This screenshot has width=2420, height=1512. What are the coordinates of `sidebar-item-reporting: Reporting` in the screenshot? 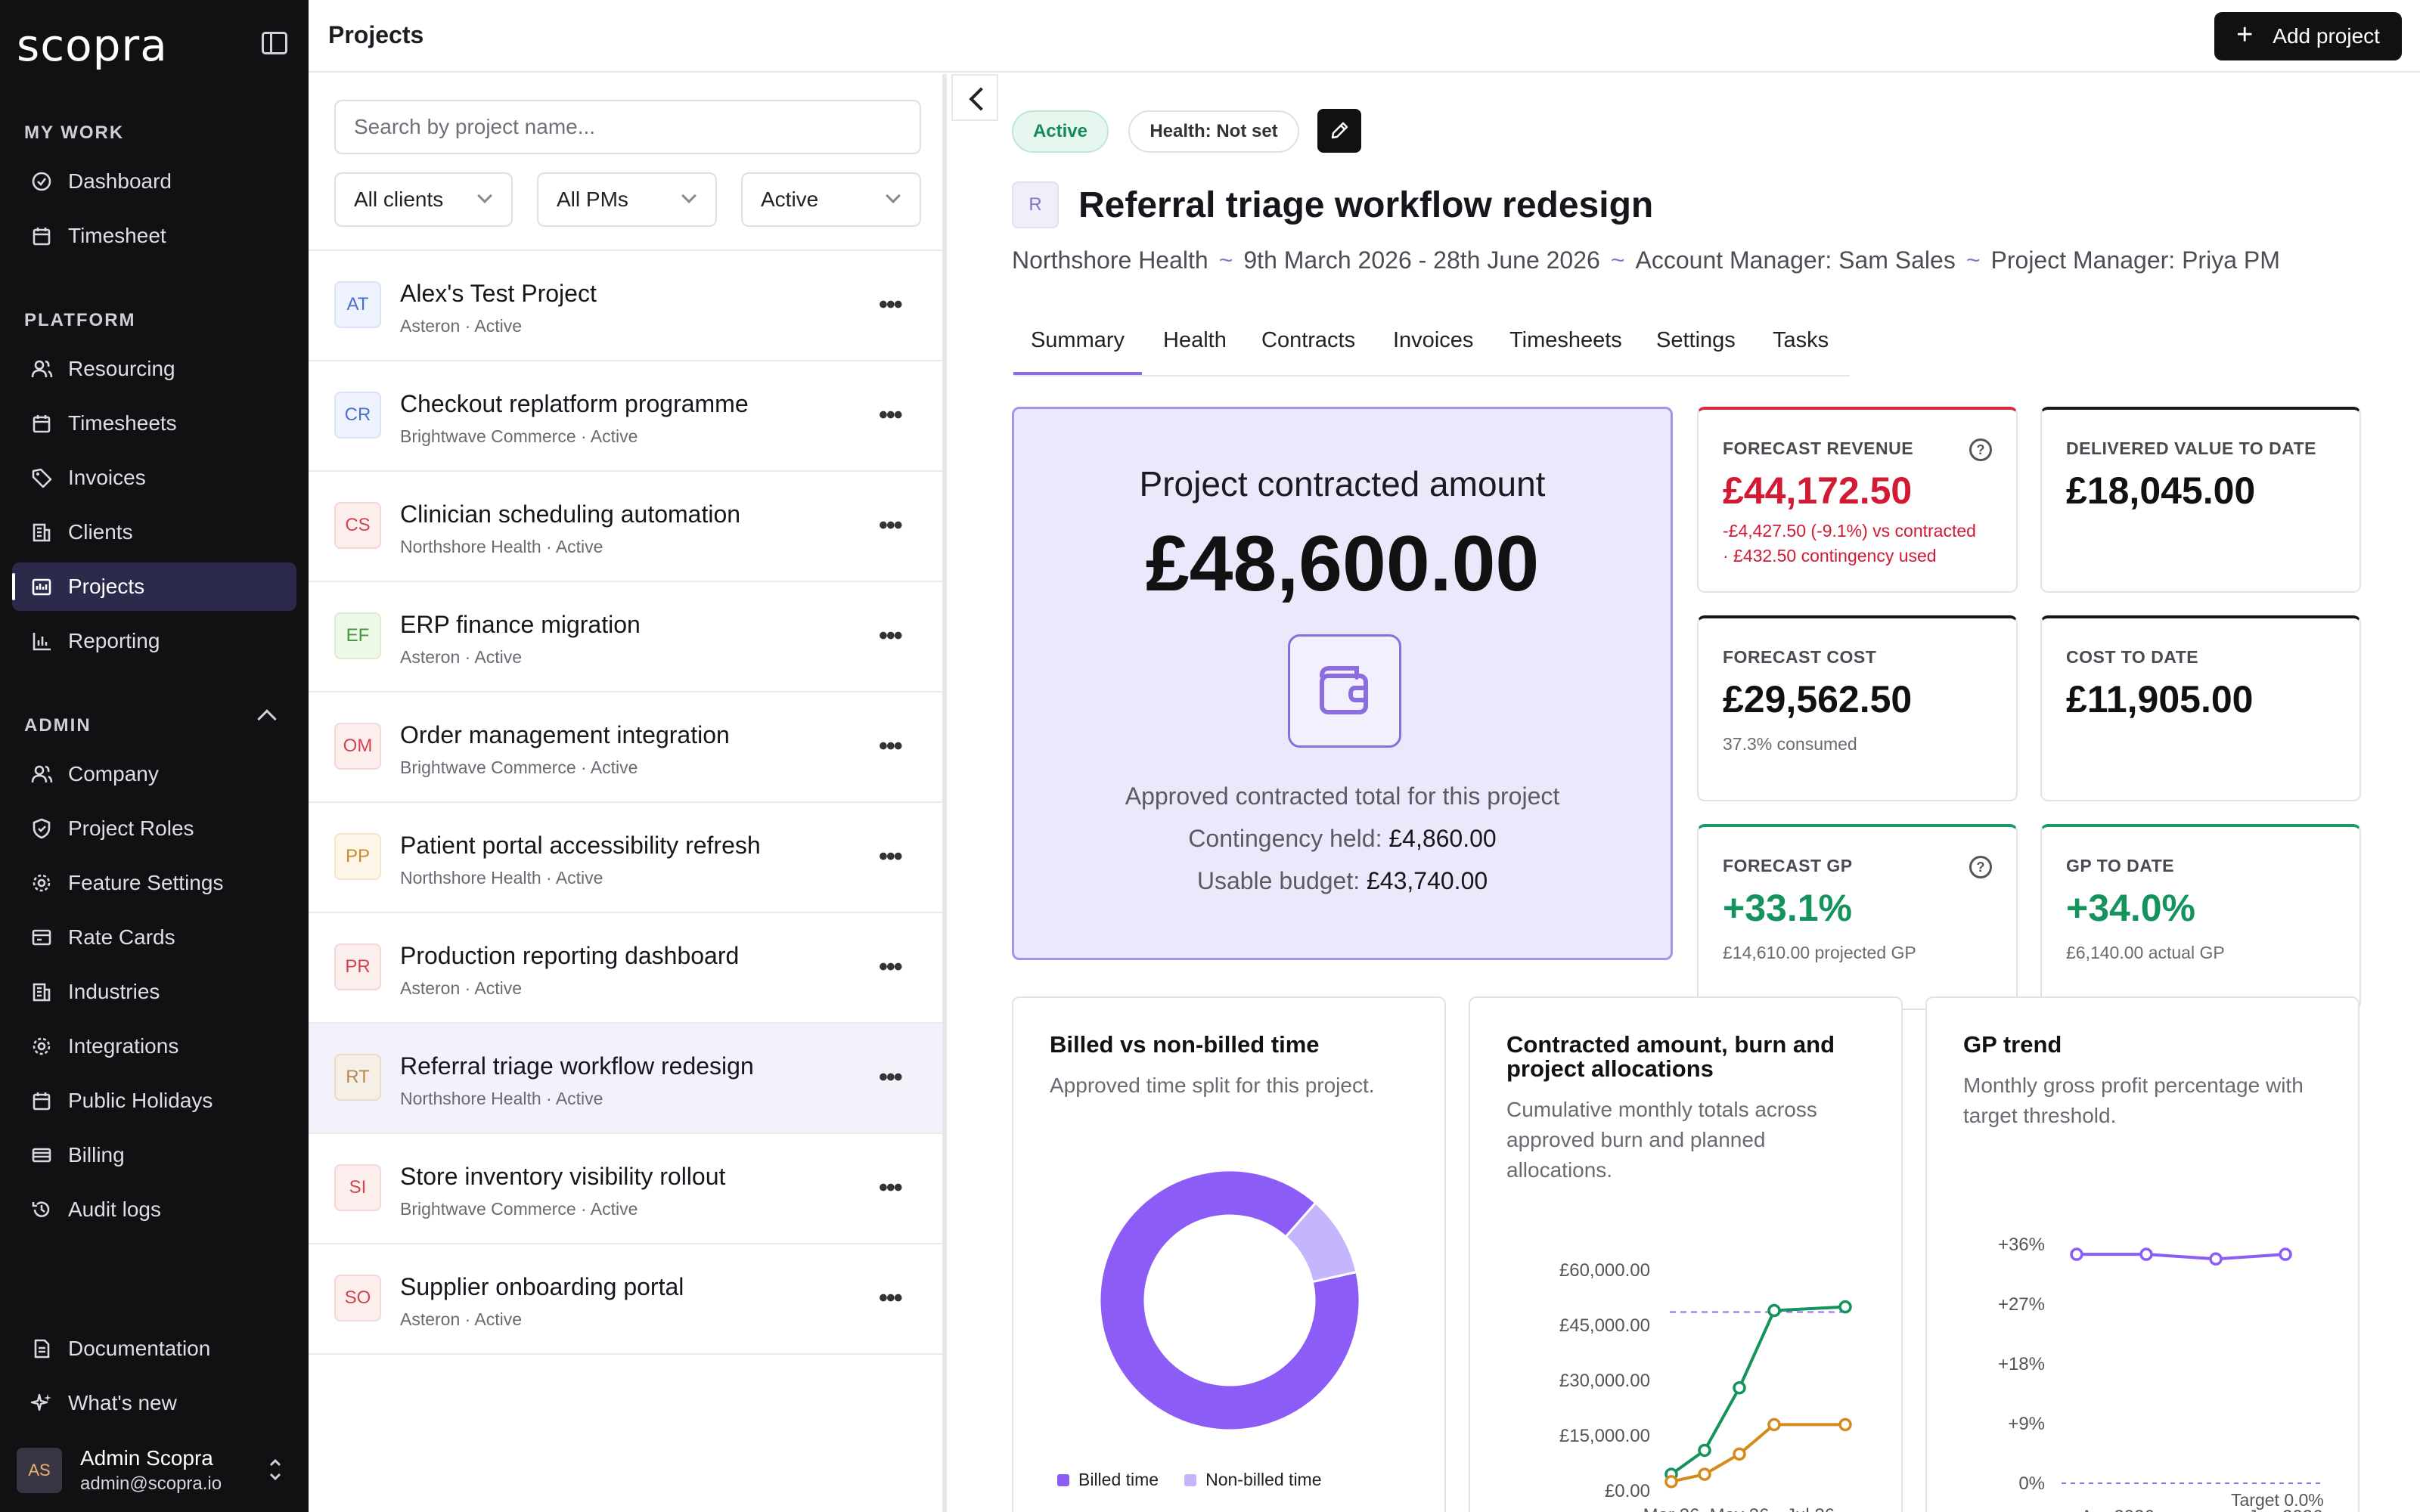 It's located at (154, 641).